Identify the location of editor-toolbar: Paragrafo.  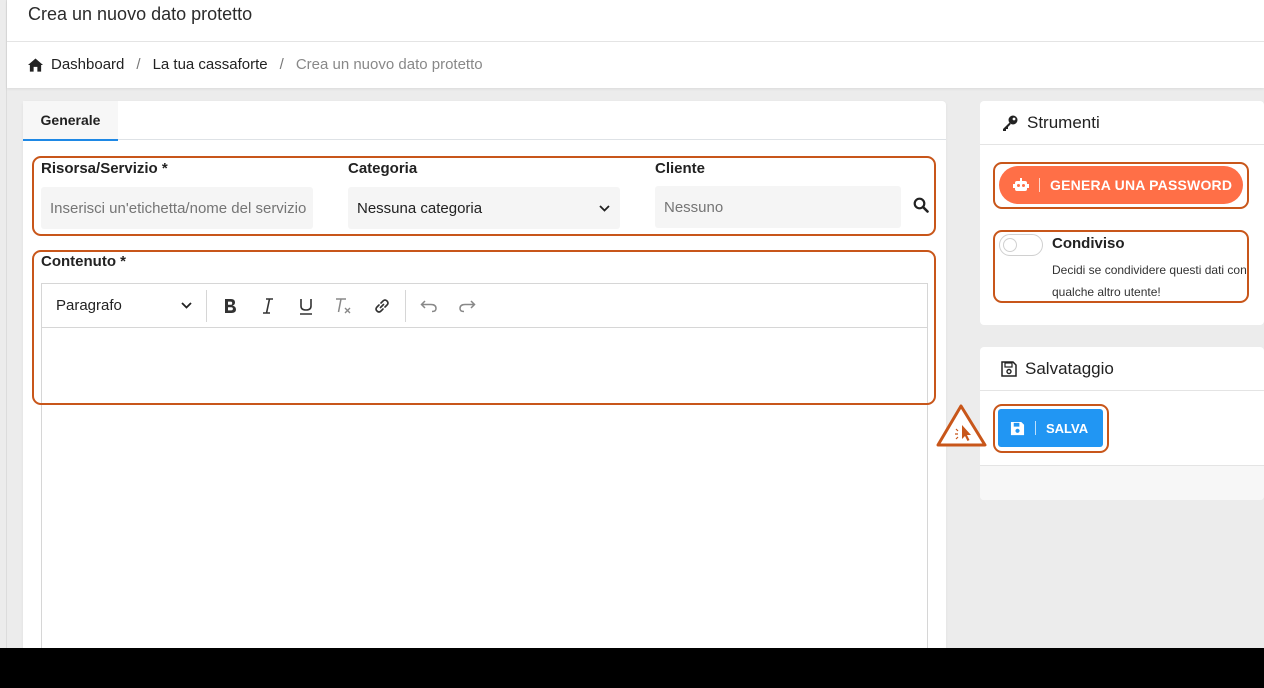
(484, 306).